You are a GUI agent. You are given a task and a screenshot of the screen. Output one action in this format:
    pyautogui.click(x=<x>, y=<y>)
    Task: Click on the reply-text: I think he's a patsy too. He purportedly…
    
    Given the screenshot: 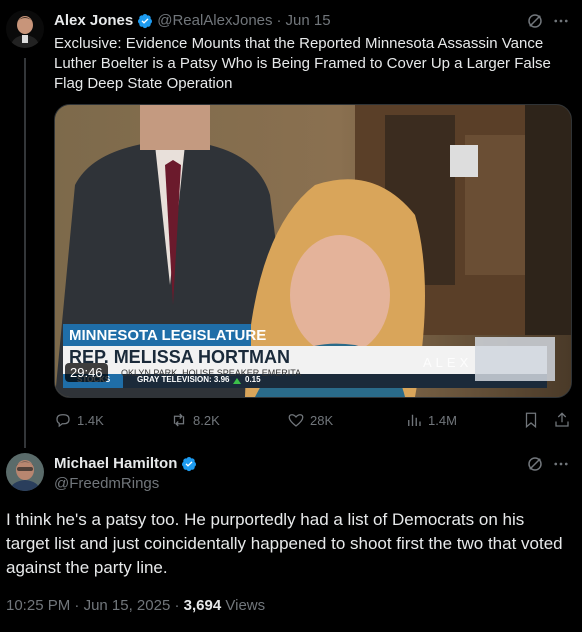 What is the action you would take?
    pyautogui.click(x=284, y=543)
    